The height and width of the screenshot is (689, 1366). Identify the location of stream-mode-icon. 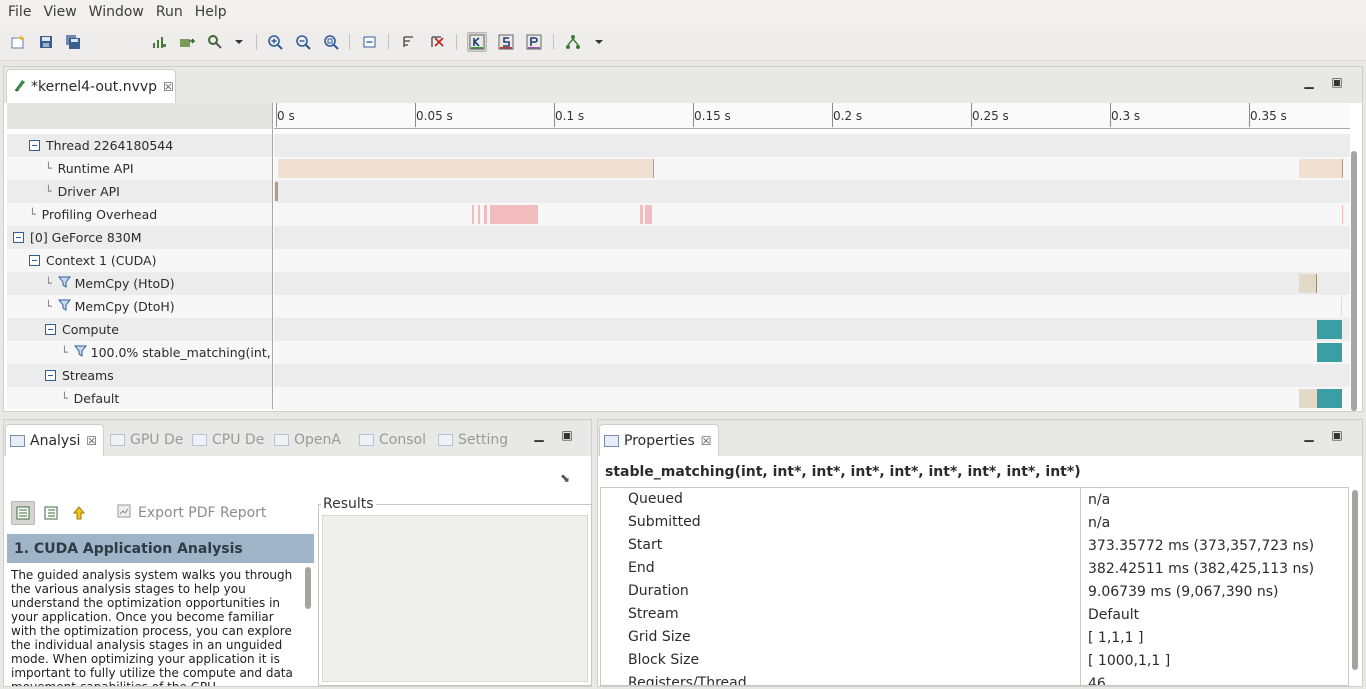
(506, 42).